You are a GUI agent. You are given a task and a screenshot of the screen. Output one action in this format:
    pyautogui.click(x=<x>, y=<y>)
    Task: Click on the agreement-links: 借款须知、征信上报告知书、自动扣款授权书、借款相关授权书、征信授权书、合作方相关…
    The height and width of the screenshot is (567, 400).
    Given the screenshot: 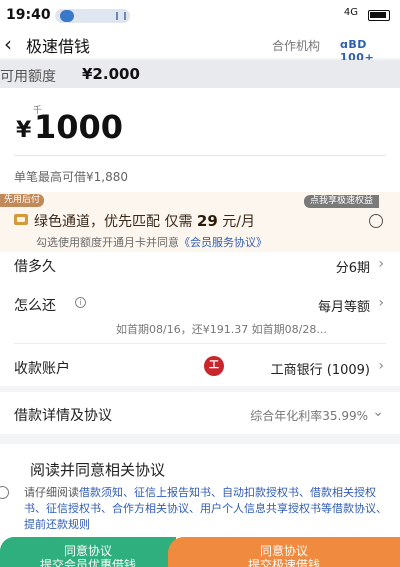 What is the action you would take?
    pyautogui.click(x=205, y=508)
    